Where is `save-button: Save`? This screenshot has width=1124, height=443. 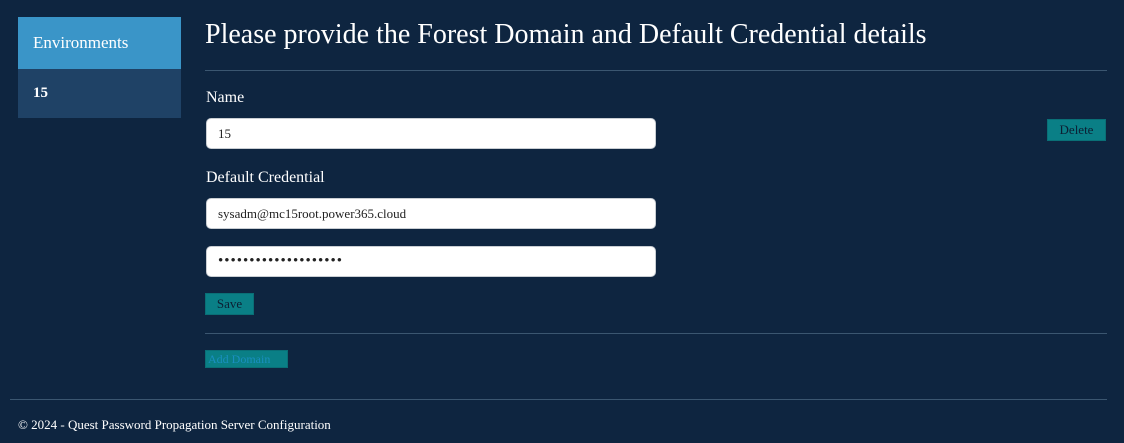
save-button: Save is located at coordinates (229, 304).